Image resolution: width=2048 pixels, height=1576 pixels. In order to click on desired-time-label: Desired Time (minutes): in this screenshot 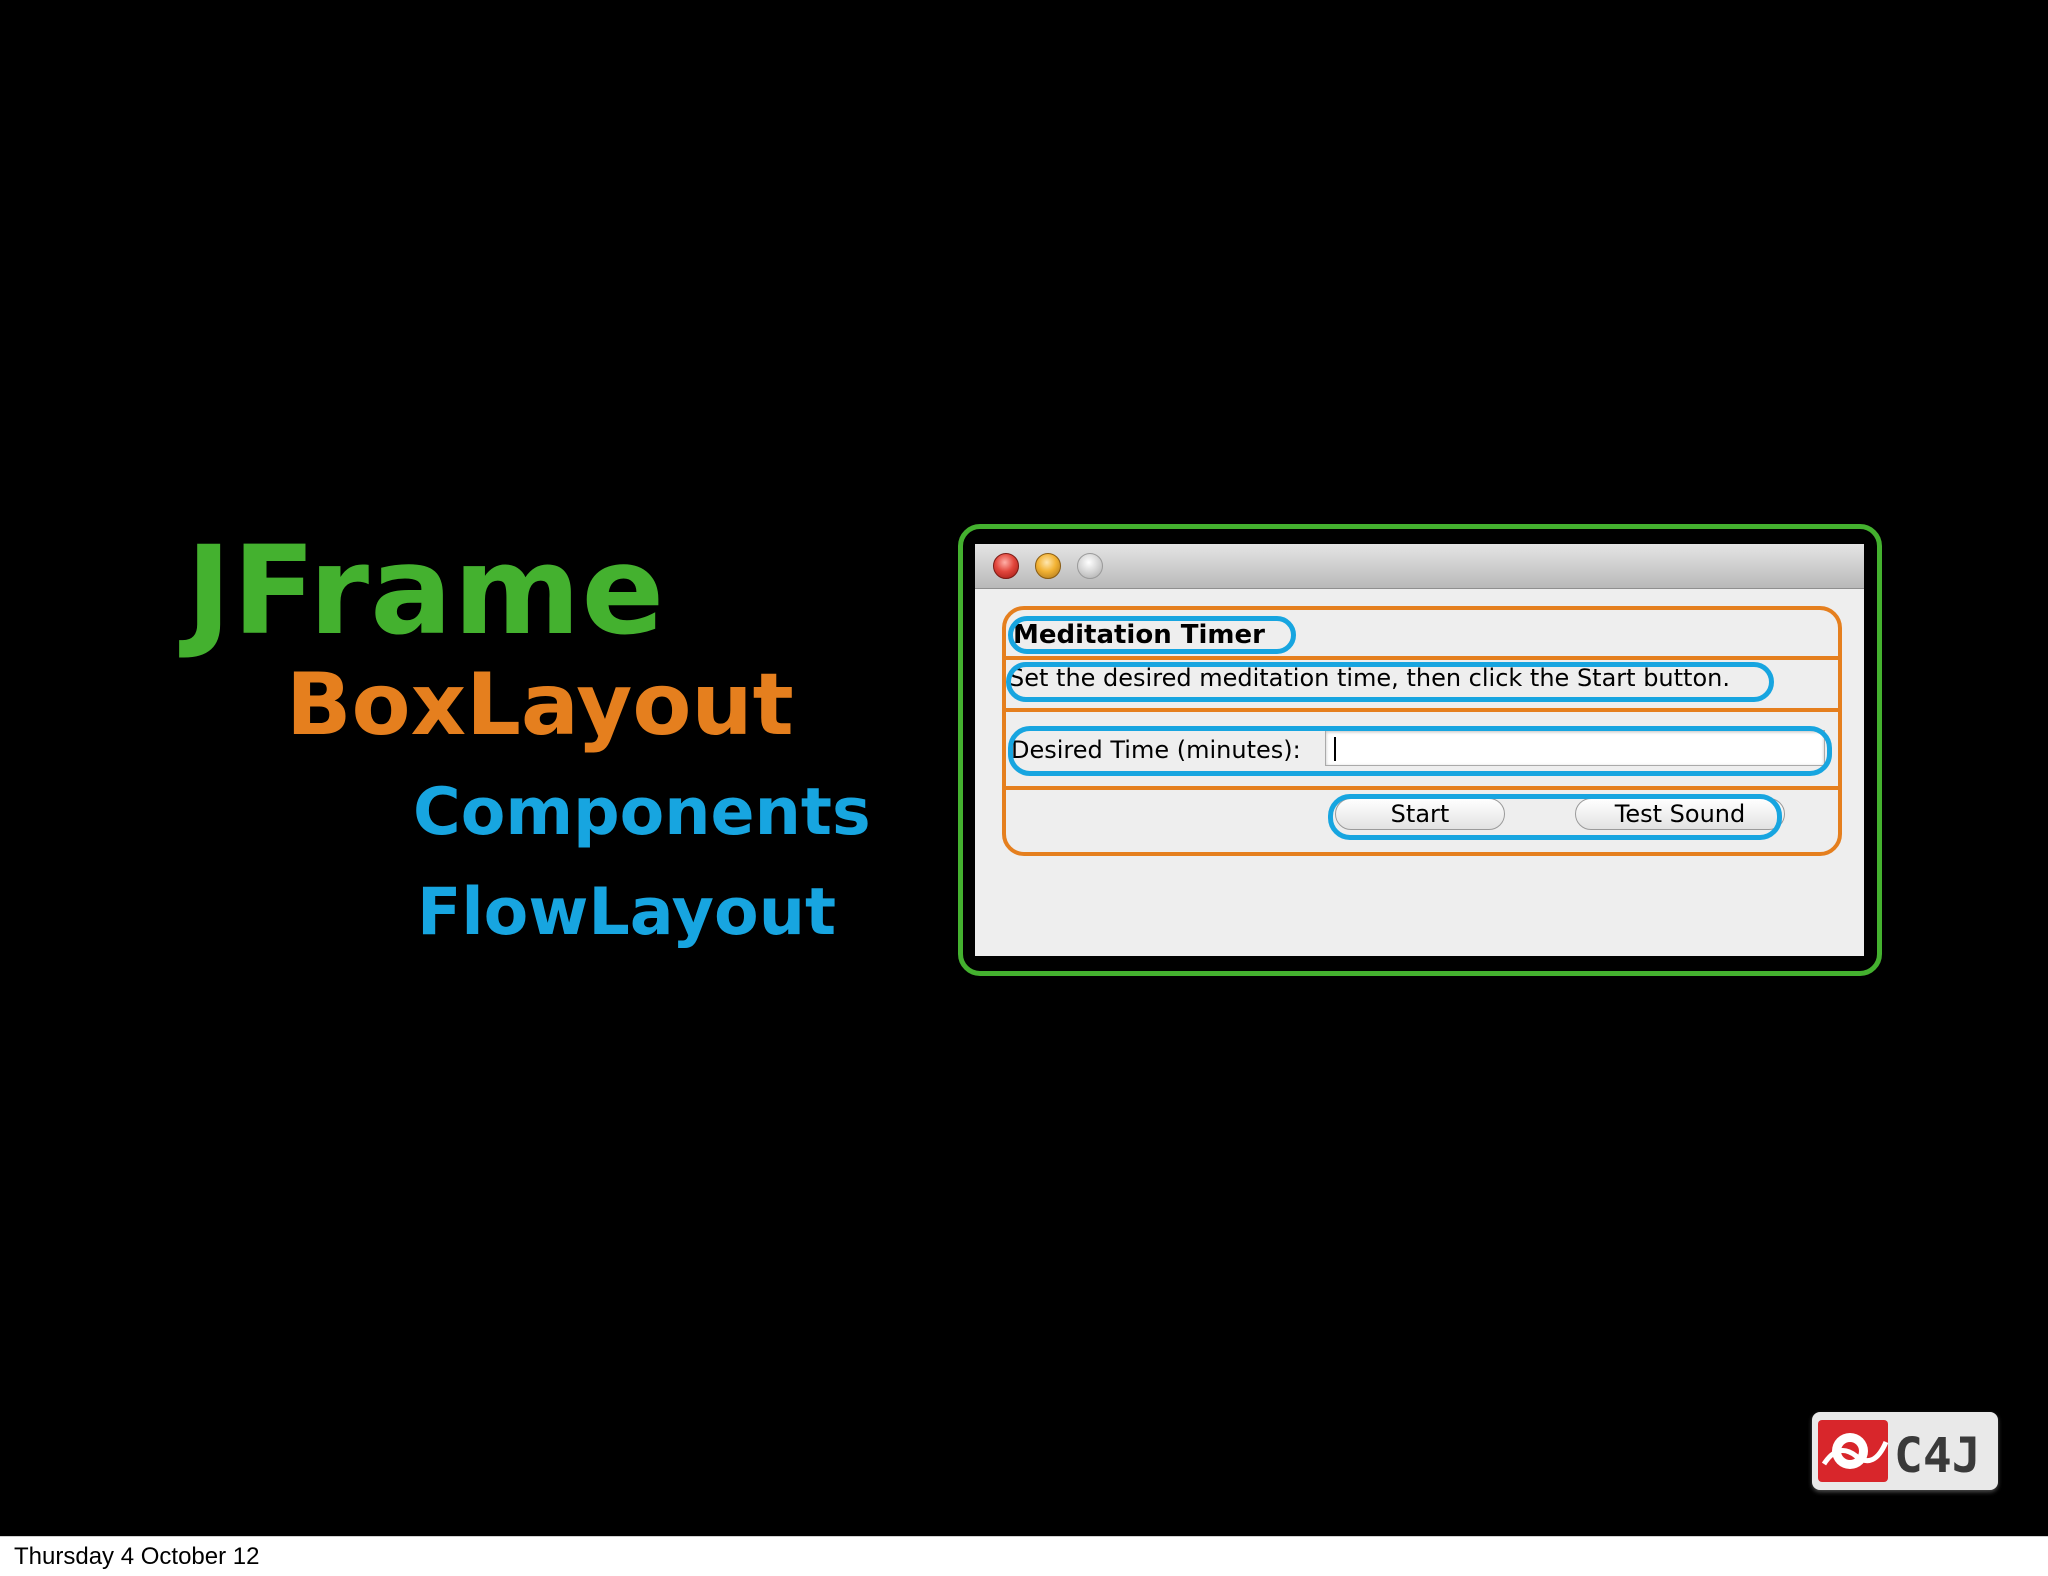, I will do `click(1156, 750)`.